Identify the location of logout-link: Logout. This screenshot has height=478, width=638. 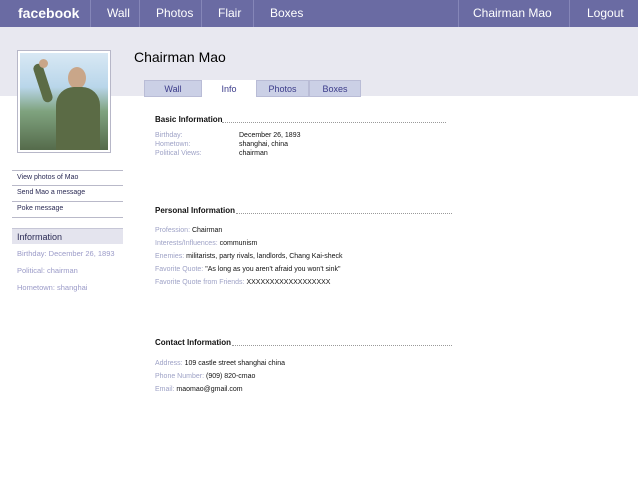
(605, 13).